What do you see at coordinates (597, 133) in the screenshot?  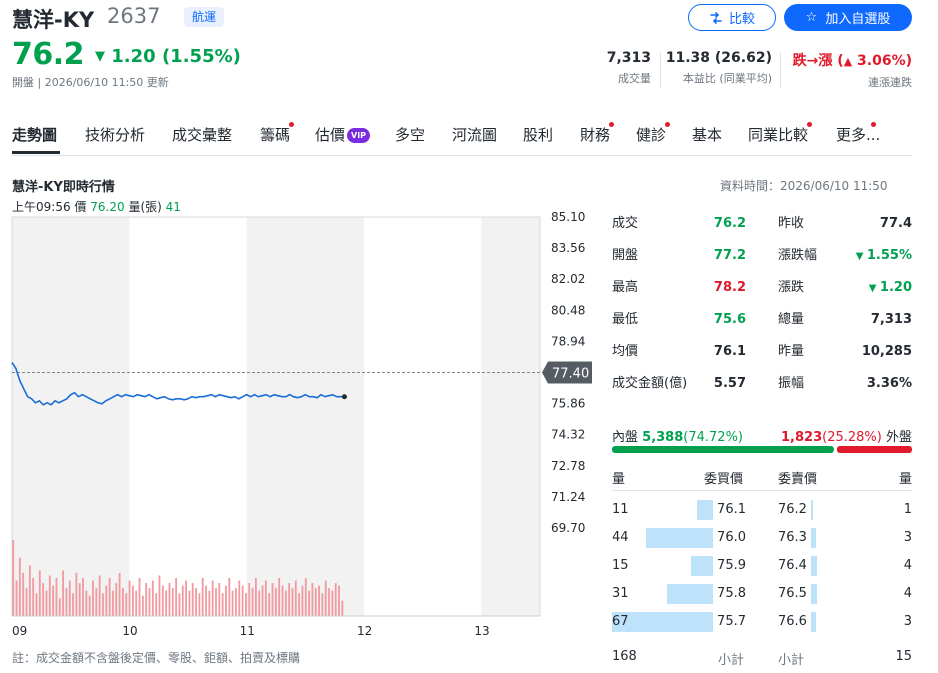 I see `tab-financials: 財務` at bounding box center [597, 133].